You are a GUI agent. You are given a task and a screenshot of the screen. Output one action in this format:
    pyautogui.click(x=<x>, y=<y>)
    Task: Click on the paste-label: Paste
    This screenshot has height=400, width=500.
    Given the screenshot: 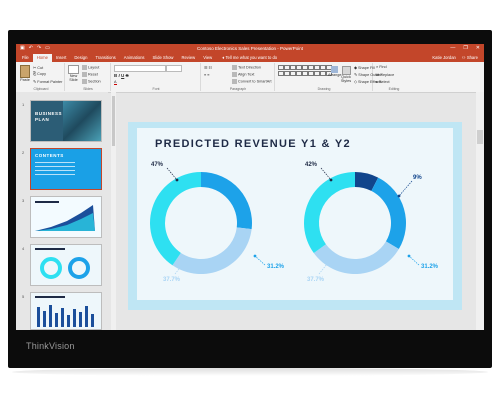 What is the action you would take?
    pyautogui.click(x=25, y=80)
    